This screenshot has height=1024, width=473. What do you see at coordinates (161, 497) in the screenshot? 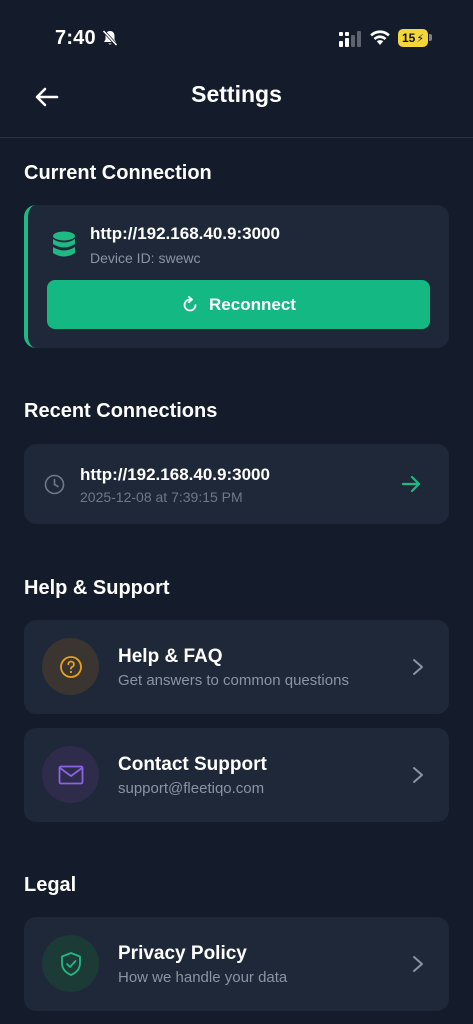
I see `recent-connection-timestamp: 2025-12-08 at 7:39:15 PM` at bounding box center [161, 497].